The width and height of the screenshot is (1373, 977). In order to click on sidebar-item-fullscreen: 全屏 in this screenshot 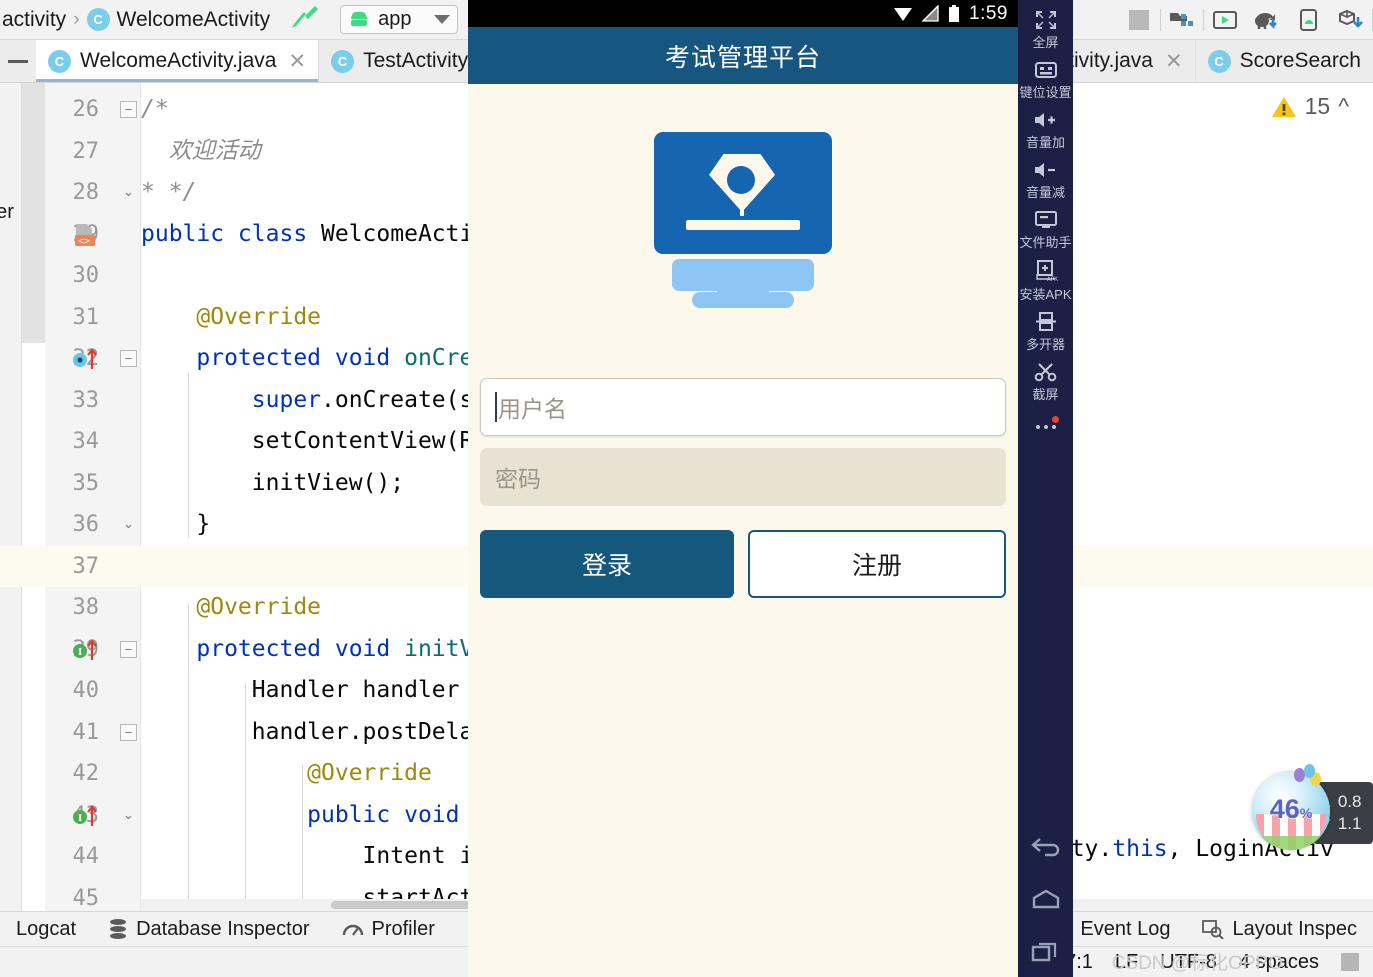, I will do `click(1045, 29)`.